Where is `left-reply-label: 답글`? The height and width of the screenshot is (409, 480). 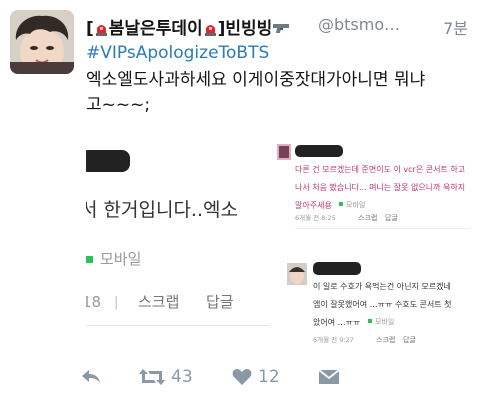 left-reply-label: 답글 is located at coordinates (220, 302).